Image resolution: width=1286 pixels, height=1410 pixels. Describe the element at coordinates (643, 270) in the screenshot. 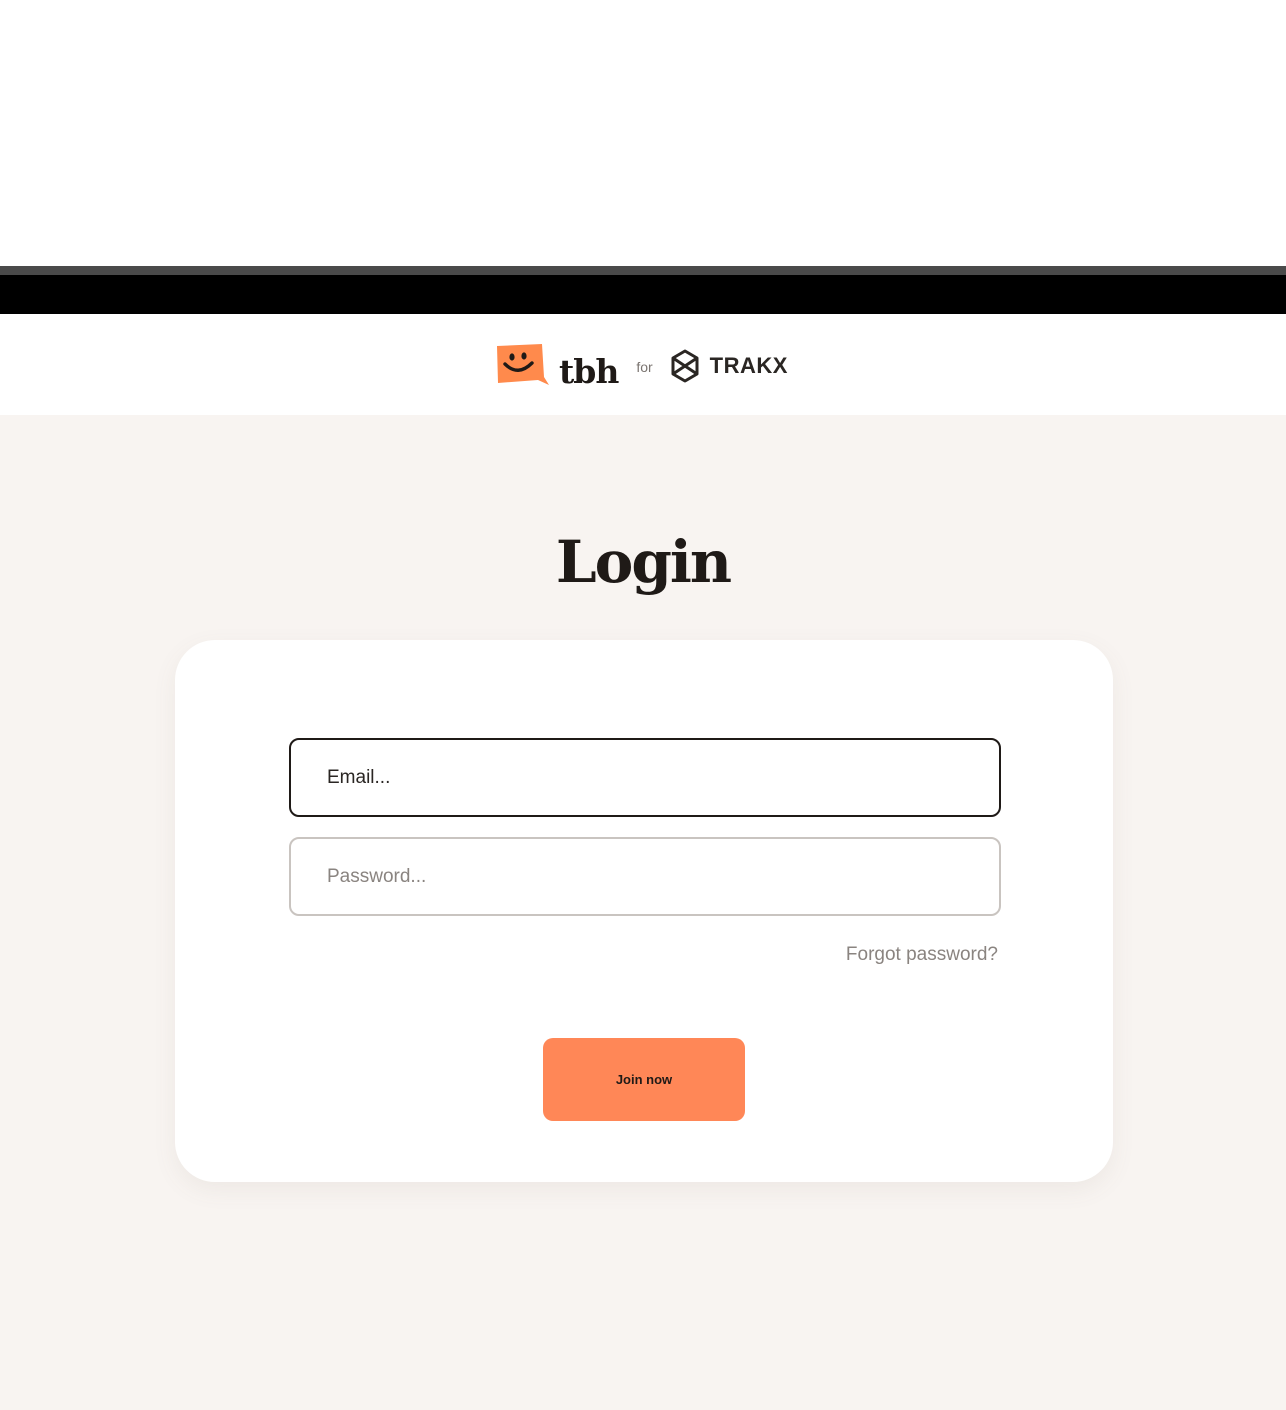

I see `browser-chrome-edge` at that location.